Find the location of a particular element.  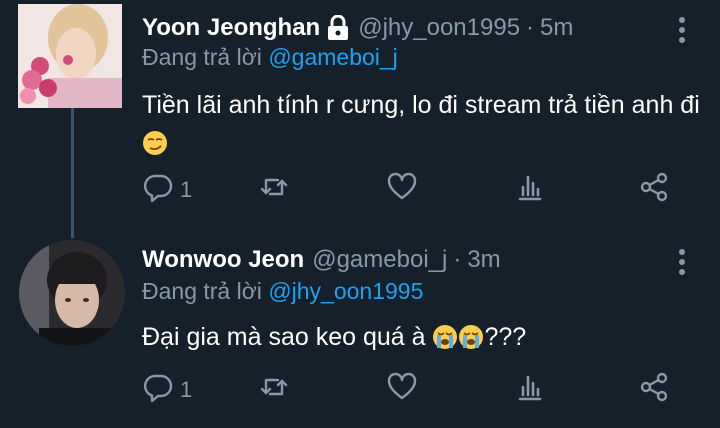

replying-to: Đang trả lời @gameboi_j is located at coordinates (270, 57).